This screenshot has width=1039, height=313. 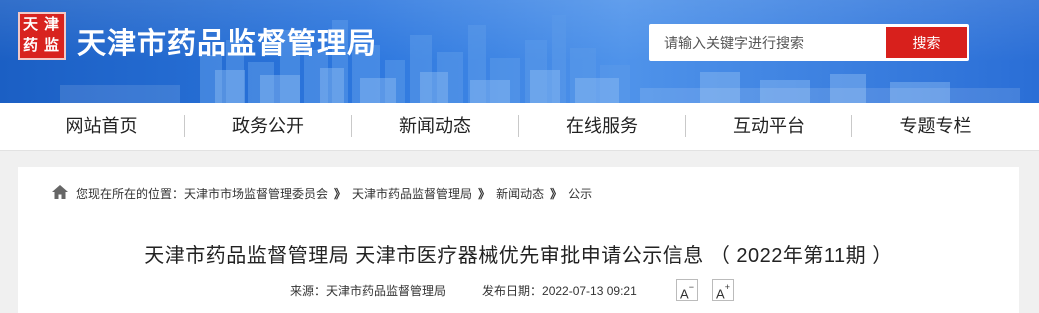 I want to click on breadcrumb-text: 您现在所在的位置：天津市市场监督管理委员会》天津市药品监督管理局》新闻动态》公示, so click(x=334, y=193).